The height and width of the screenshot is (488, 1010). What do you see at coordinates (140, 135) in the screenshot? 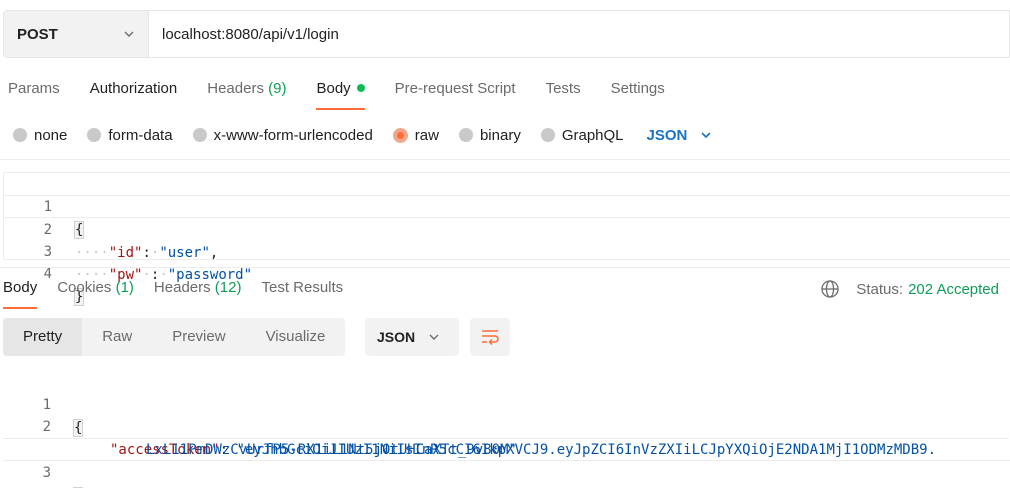
I see `radio-form-data-label: form-data` at bounding box center [140, 135].